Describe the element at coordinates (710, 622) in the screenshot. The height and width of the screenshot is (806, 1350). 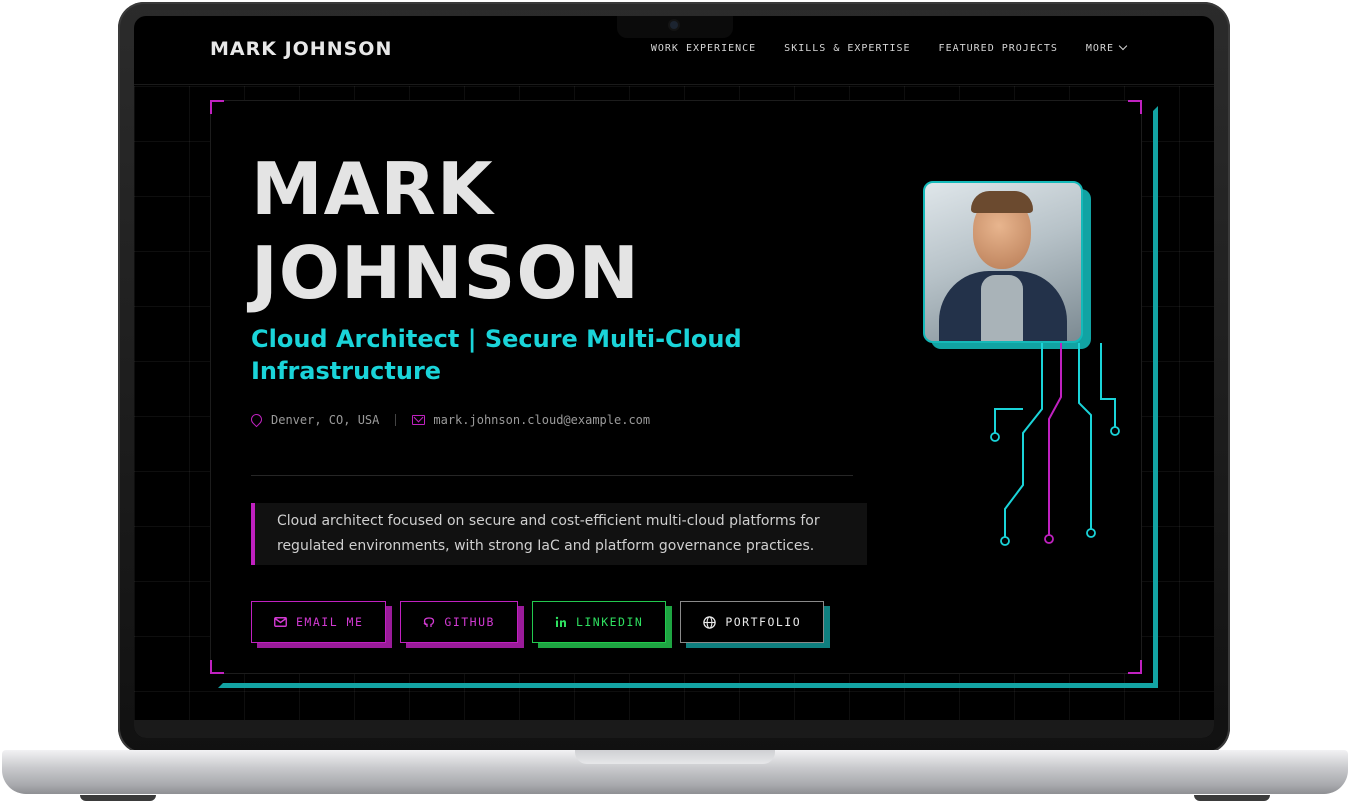
I see `globe-icon` at that location.